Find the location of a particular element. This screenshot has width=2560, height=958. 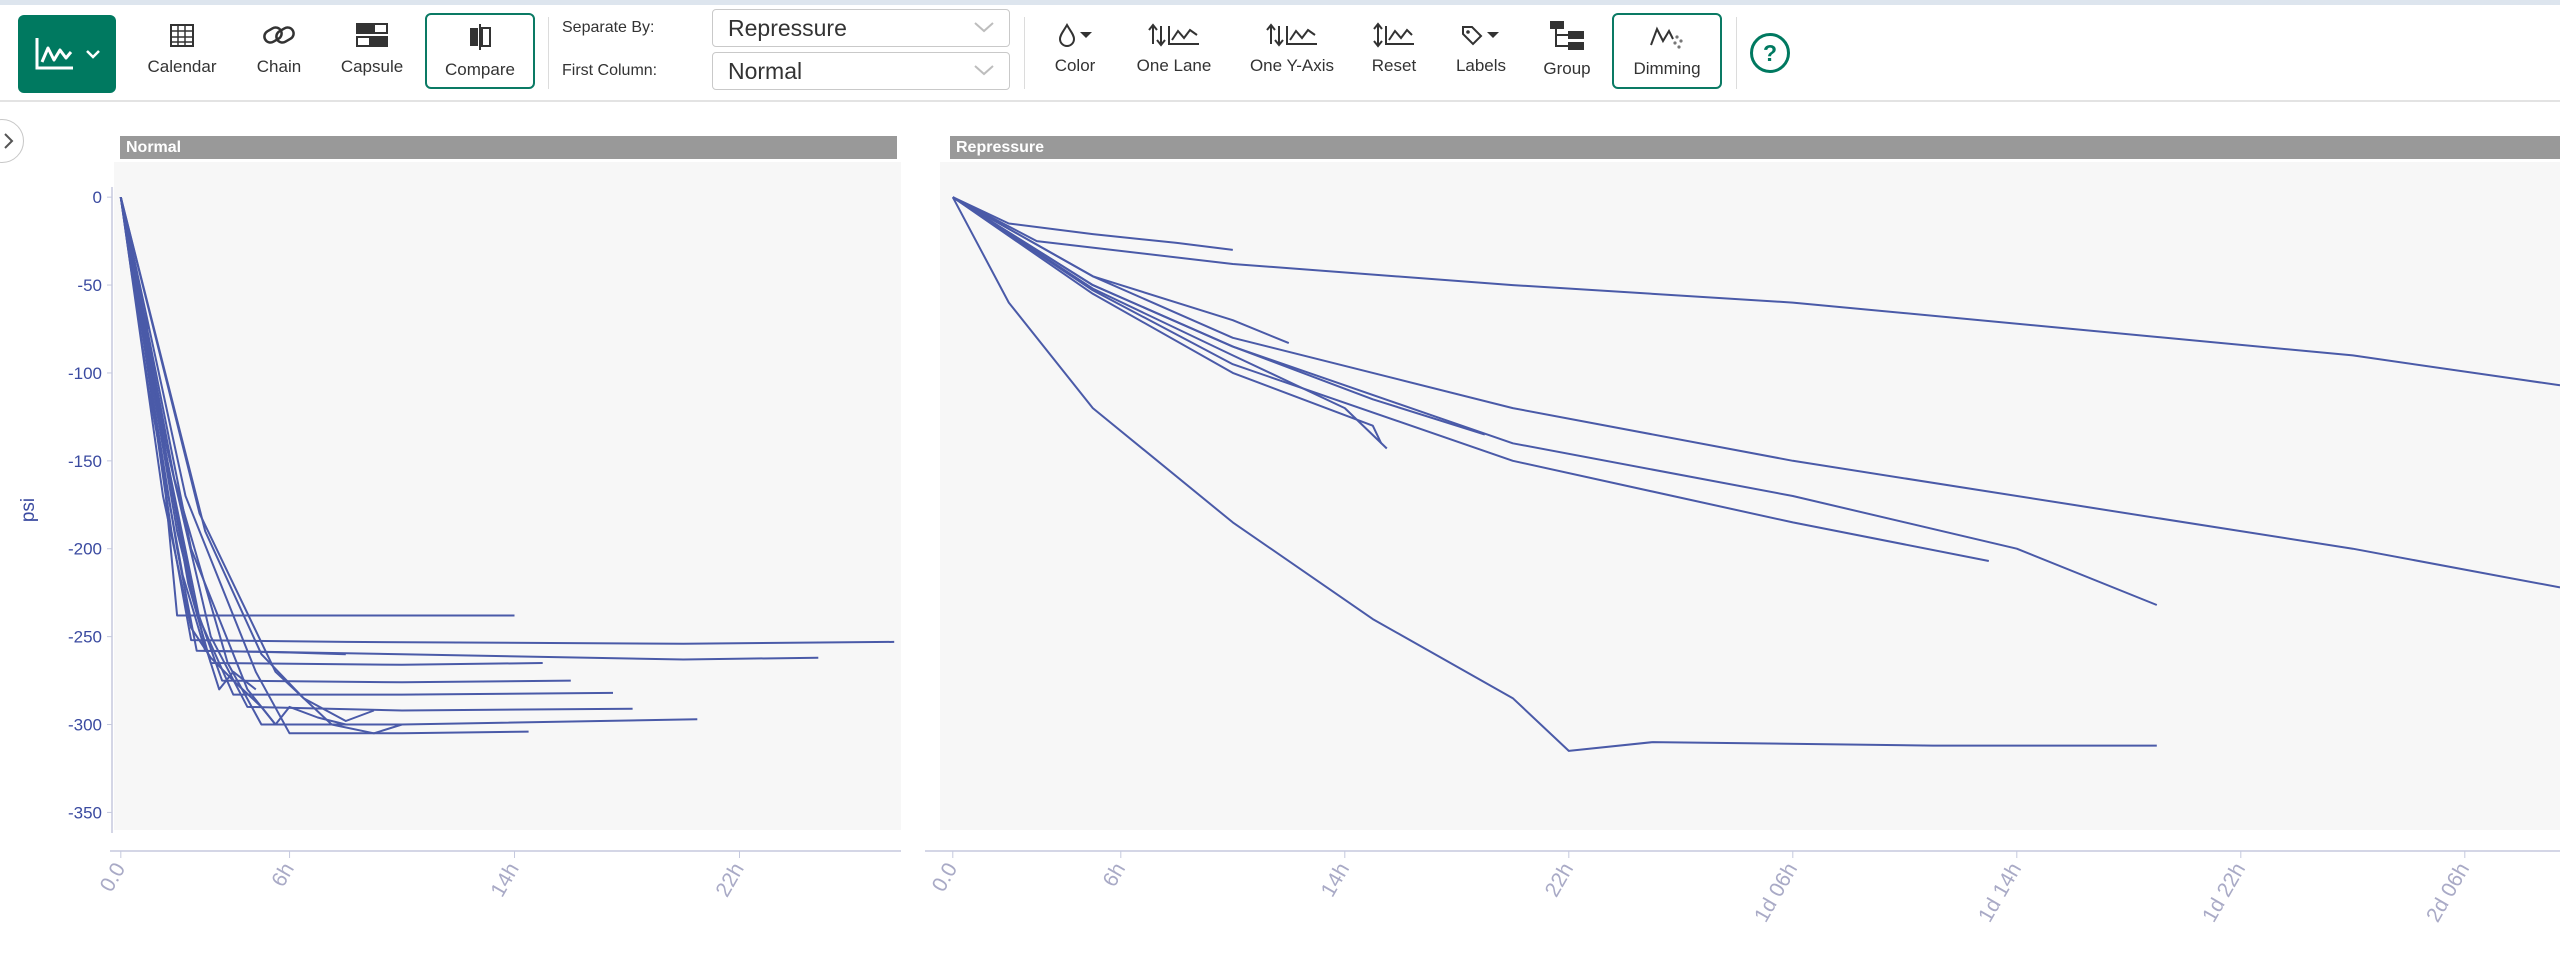

y-tick-label: -150 is located at coordinates (85, 461).